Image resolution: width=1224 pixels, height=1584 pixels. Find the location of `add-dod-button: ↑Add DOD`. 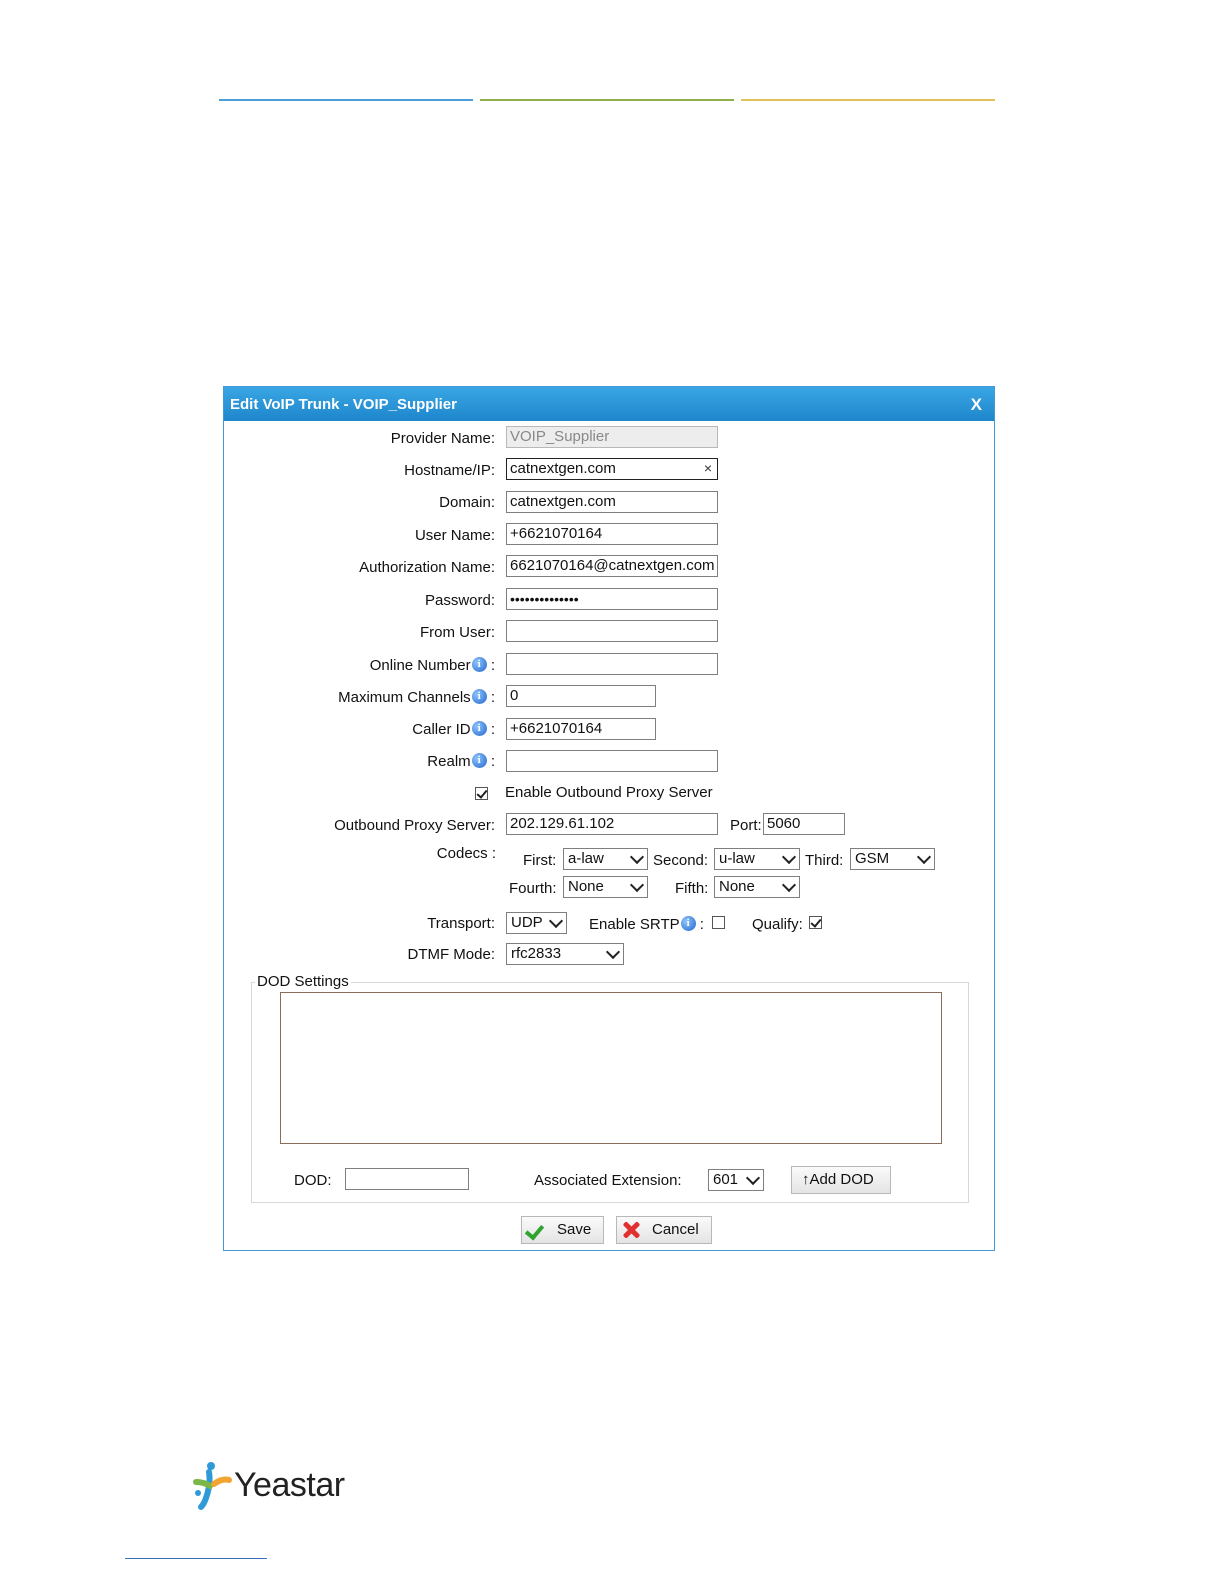

add-dod-button: ↑Add DOD is located at coordinates (841, 1180).